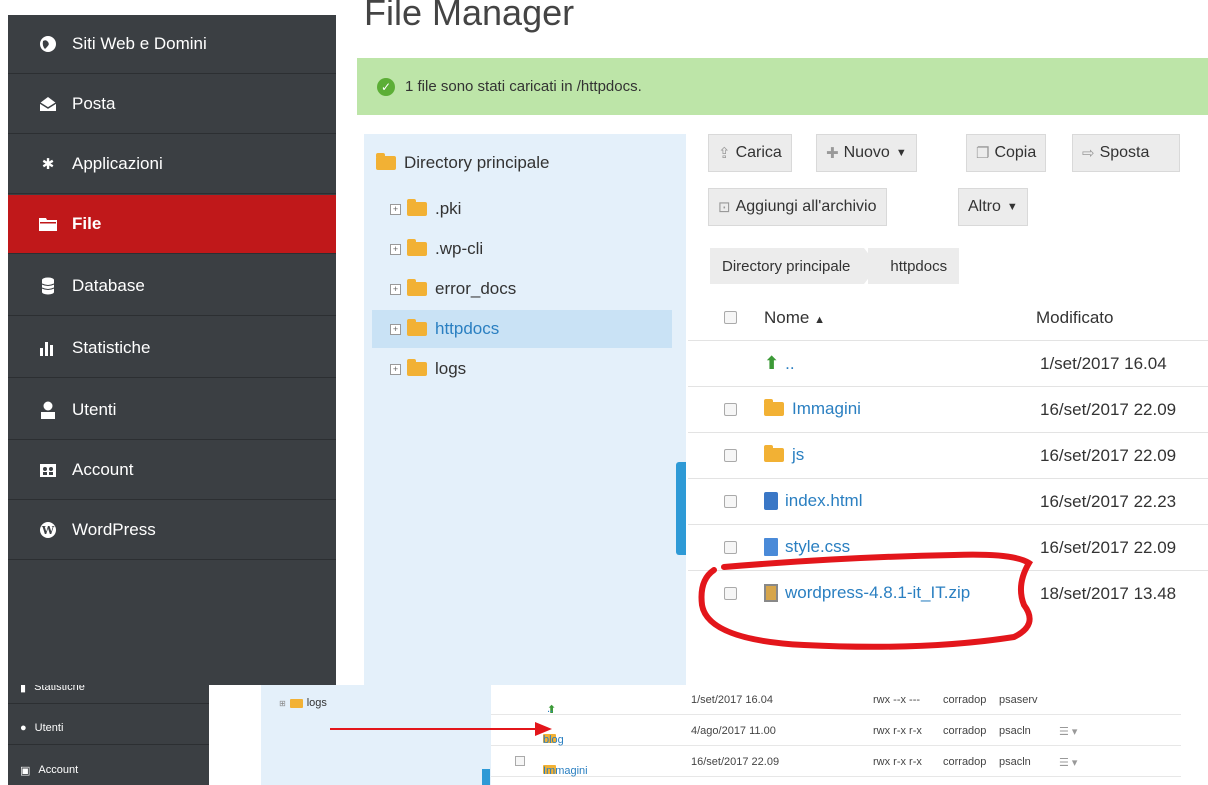  Describe the element at coordinates (813, 501) in the screenshot. I see `file-name: index.html` at that location.